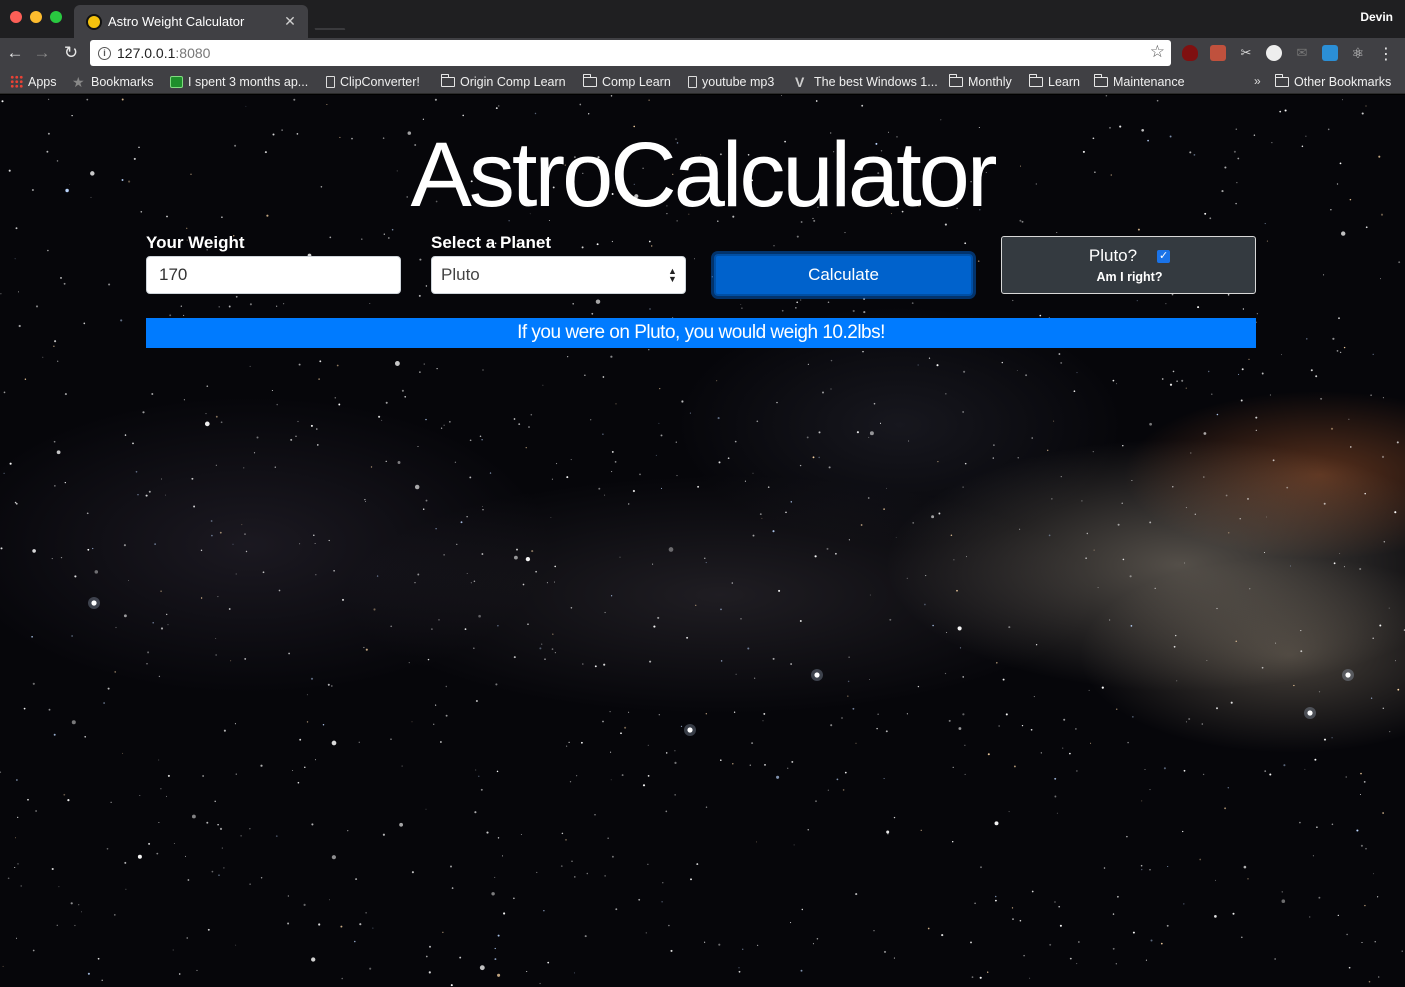  I want to click on weight-label: Your Weight, so click(195, 242).